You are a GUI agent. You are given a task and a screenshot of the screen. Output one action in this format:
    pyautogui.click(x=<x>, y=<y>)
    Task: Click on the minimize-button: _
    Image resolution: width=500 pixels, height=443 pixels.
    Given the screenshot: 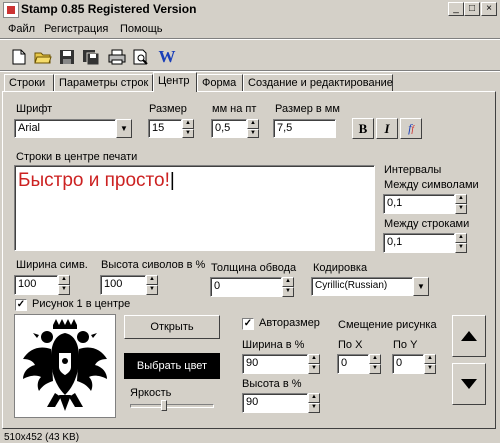 What is the action you would take?
    pyautogui.click(x=456, y=9)
    